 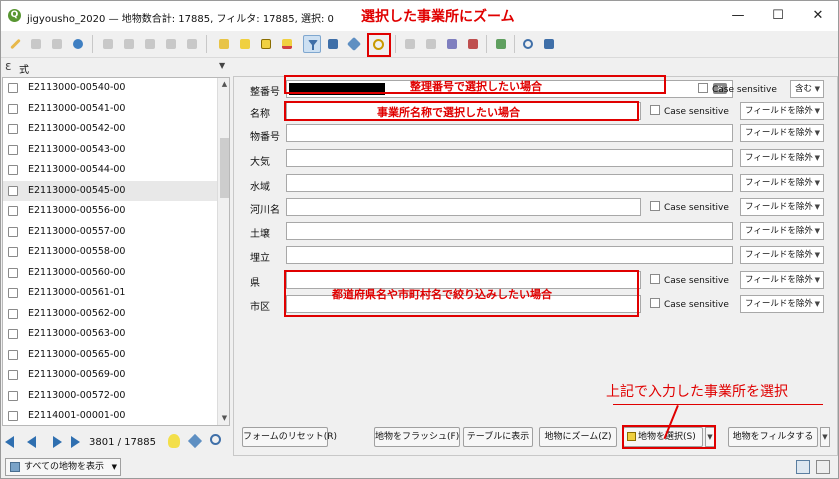 I want to click on delete-field-icon, so click(x=431, y=44).